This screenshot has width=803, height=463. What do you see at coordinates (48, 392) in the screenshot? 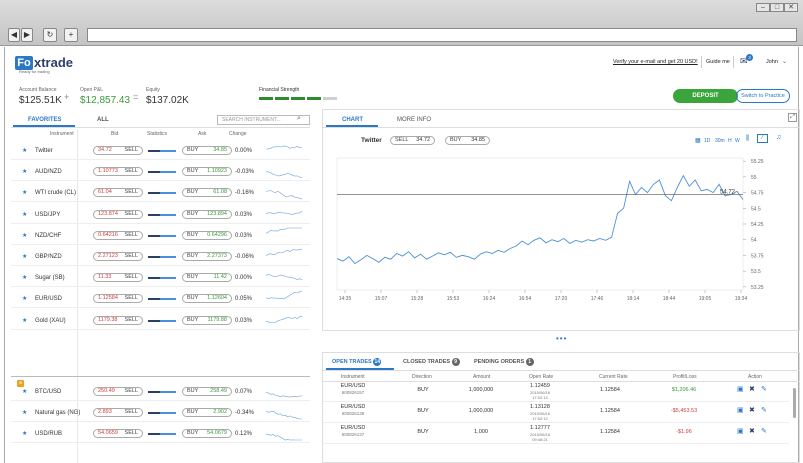
I see `instrument-name: BTC/USD` at bounding box center [48, 392].